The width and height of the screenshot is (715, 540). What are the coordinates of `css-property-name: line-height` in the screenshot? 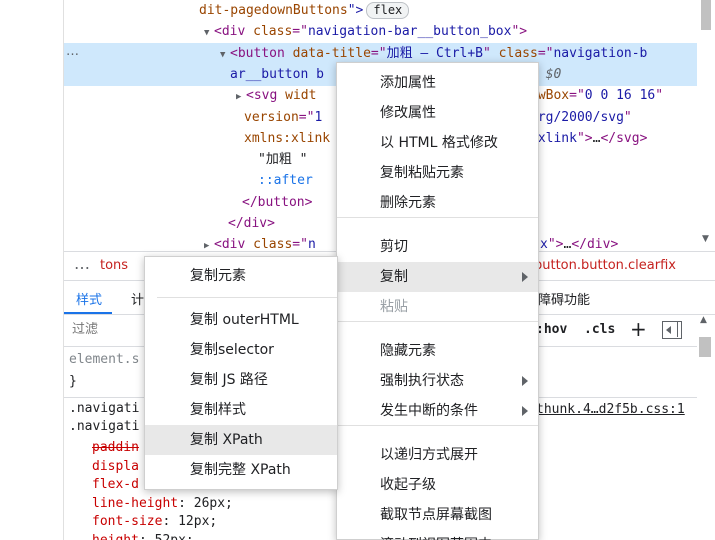 It's located at (135, 503).